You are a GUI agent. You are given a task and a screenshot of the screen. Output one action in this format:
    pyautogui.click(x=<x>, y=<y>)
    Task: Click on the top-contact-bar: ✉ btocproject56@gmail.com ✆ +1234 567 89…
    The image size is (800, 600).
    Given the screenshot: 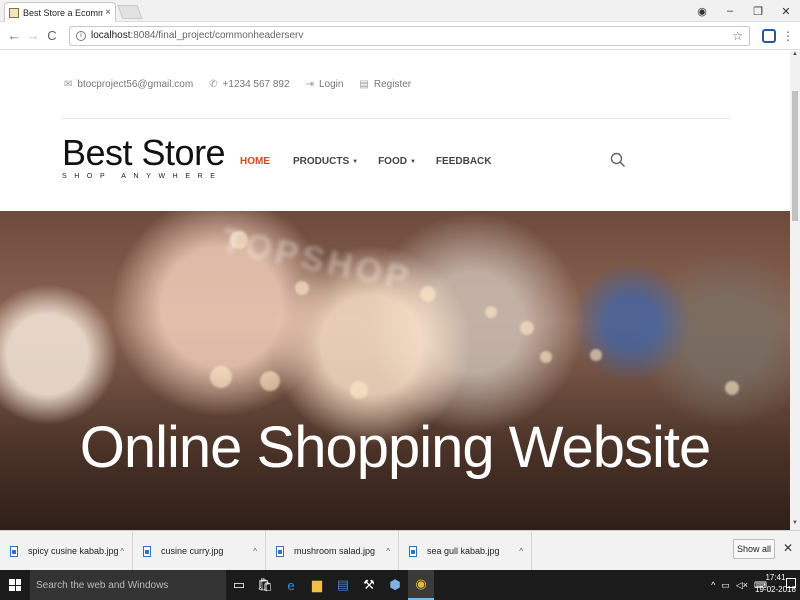 What is the action you would take?
    pyautogui.click(x=245, y=84)
    